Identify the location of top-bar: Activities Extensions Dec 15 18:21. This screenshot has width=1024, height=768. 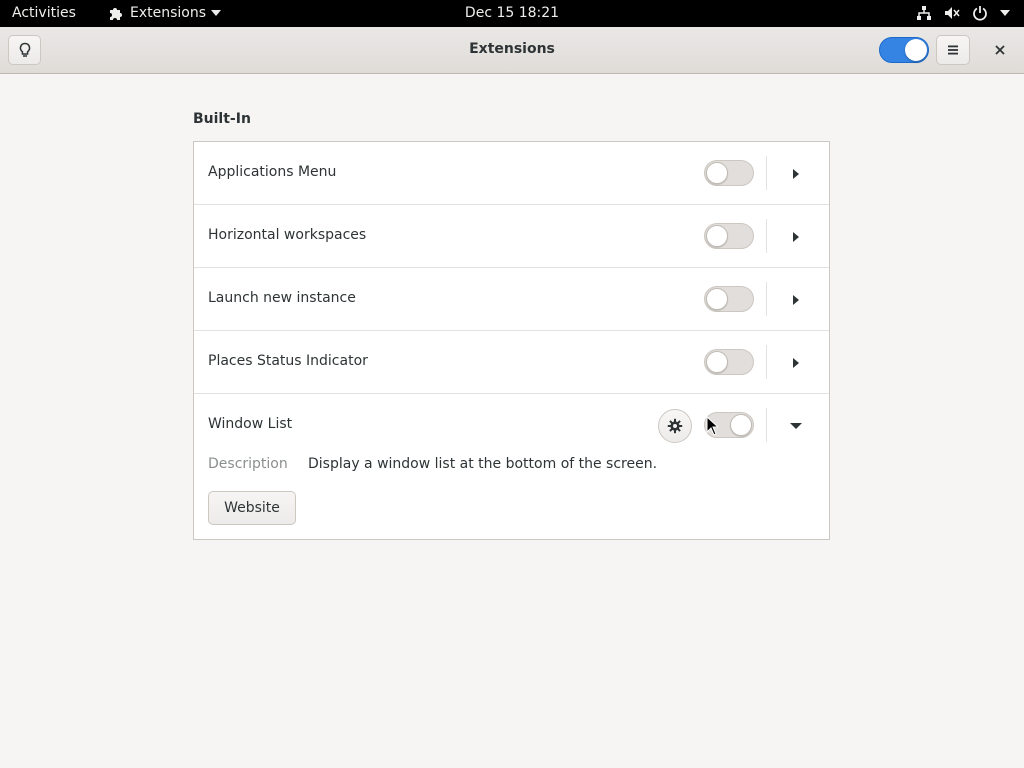
(512, 13).